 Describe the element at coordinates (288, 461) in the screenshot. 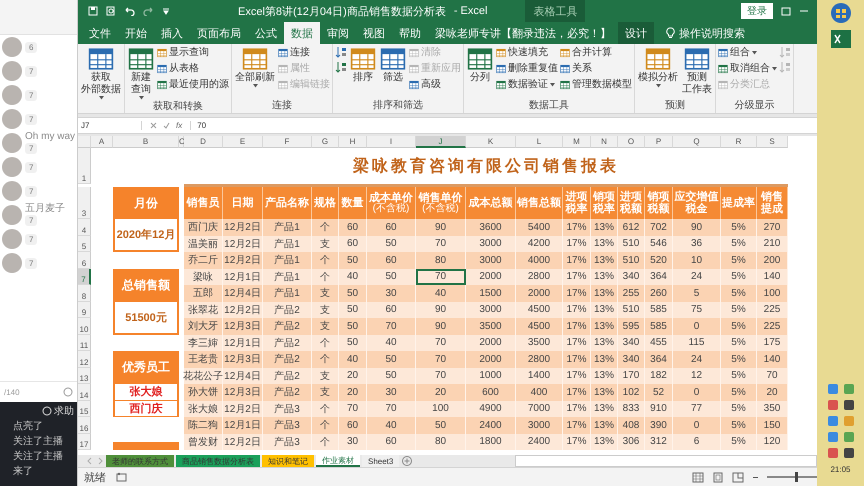

I see `sheet-tab: 知识和笔记` at that location.